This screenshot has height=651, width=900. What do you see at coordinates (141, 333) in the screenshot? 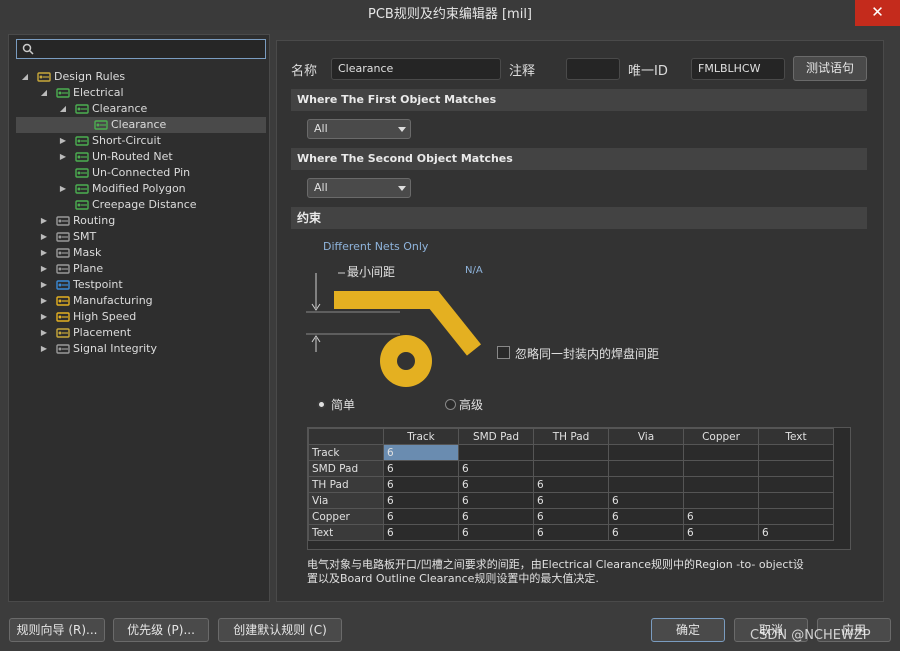
I see `tree-item: ▶ Placement` at bounding box center [141, 333].